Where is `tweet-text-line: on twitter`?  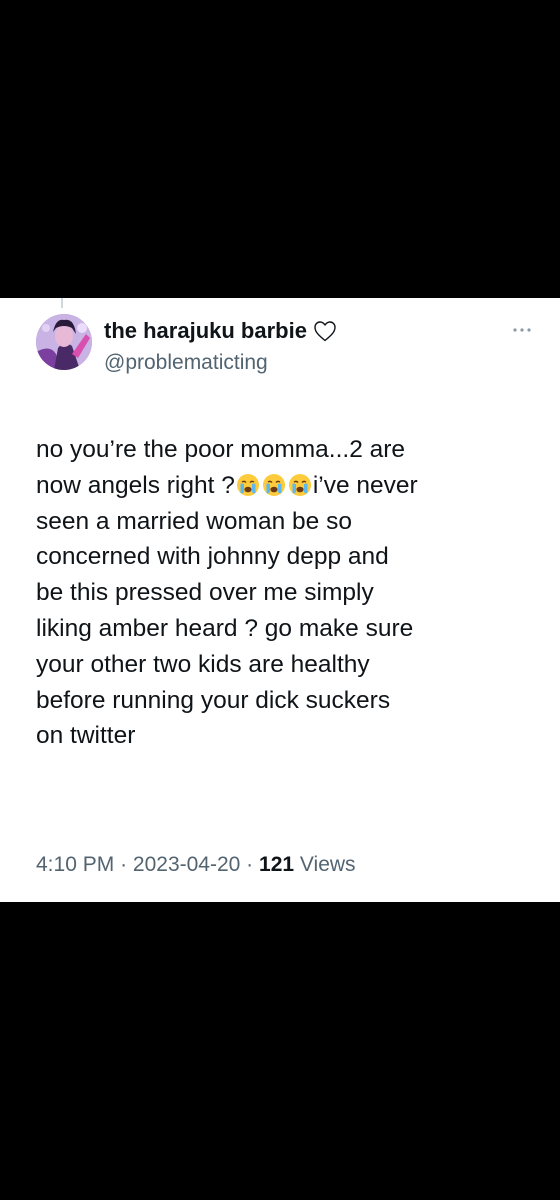
tweet-text-line: on twitter is located at coordinates (86, 736).